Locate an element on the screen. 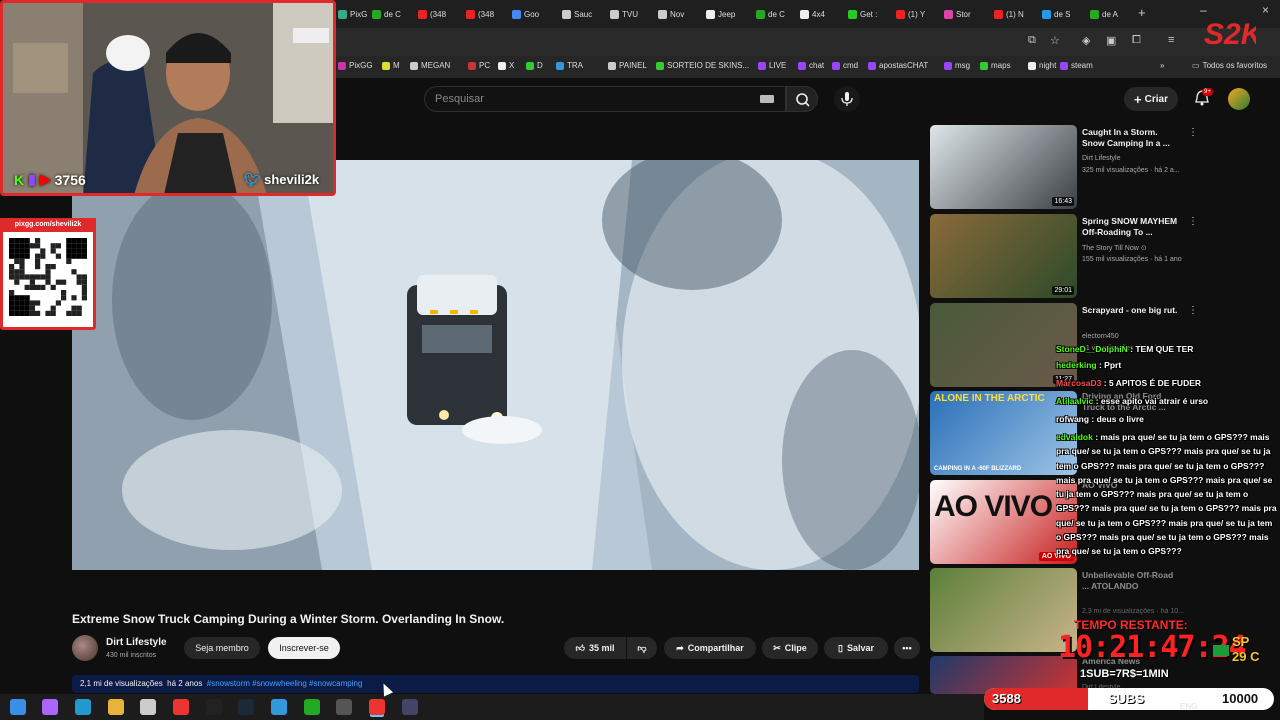 The width and height of the screenshot is (1280, 720). edge-icon is located at coordinates (83, 707).